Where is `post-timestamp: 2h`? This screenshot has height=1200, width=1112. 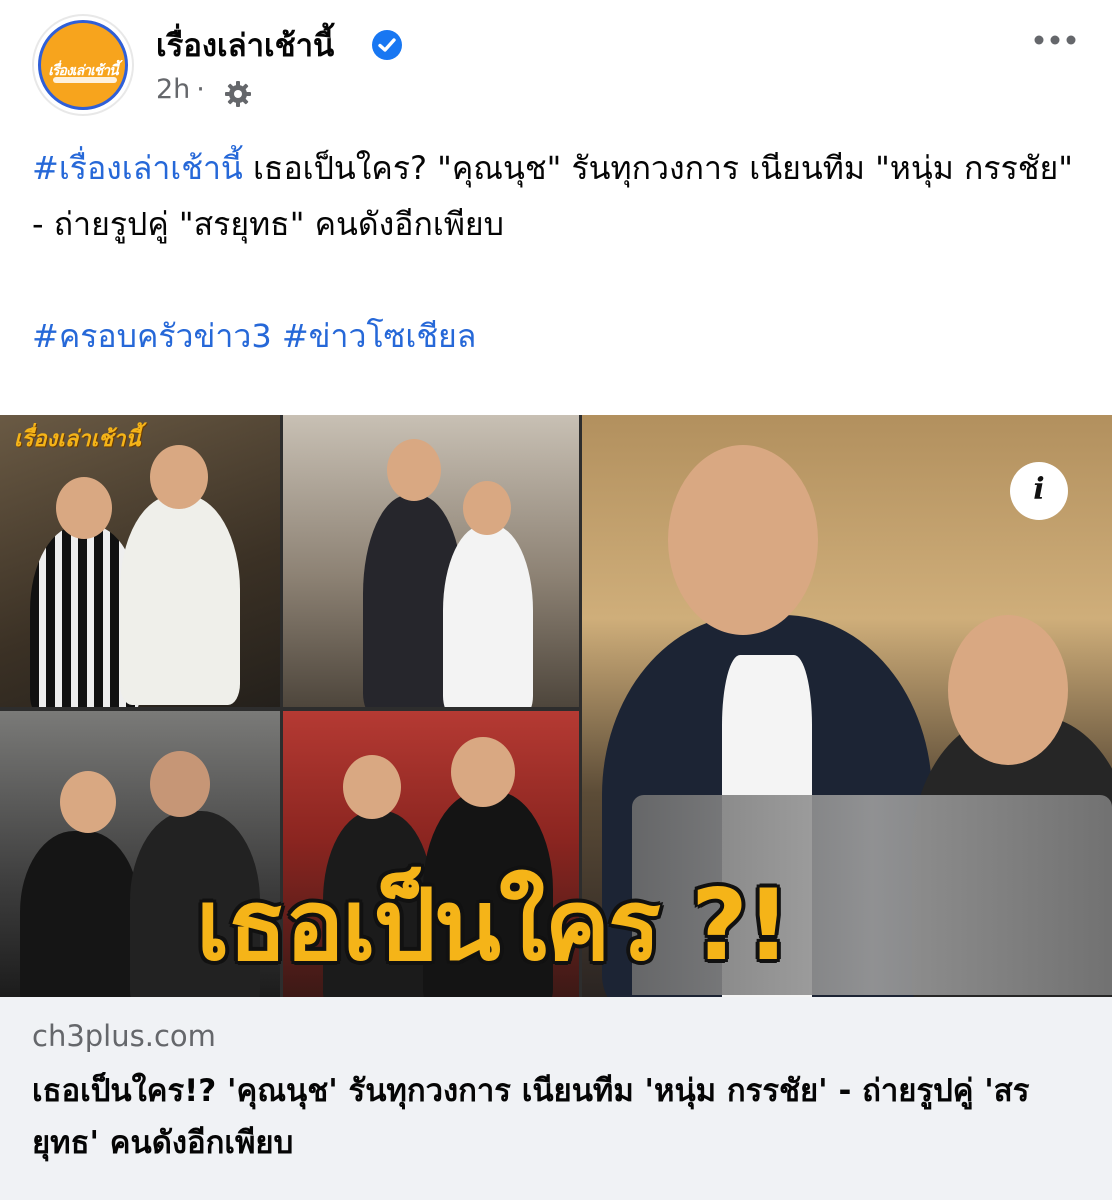 post-timestamp: 2h is located at coordinates (173, 89).